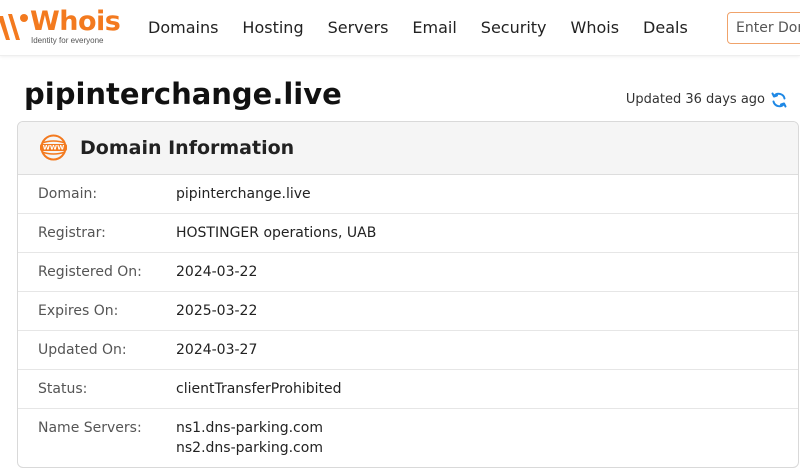  I want to click on row-label: Registered On:, so click(90, 272).